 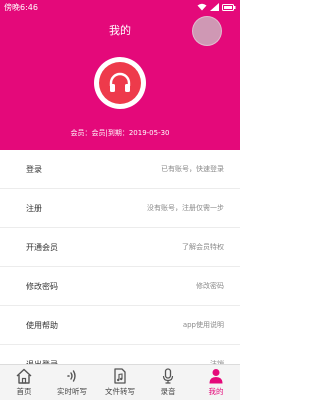 What do you see at coordinates (185, 208) in the screenshot?
I see `menu-item-hint: 没有账号，注册仅需一步` at bounding box center [185, 208].